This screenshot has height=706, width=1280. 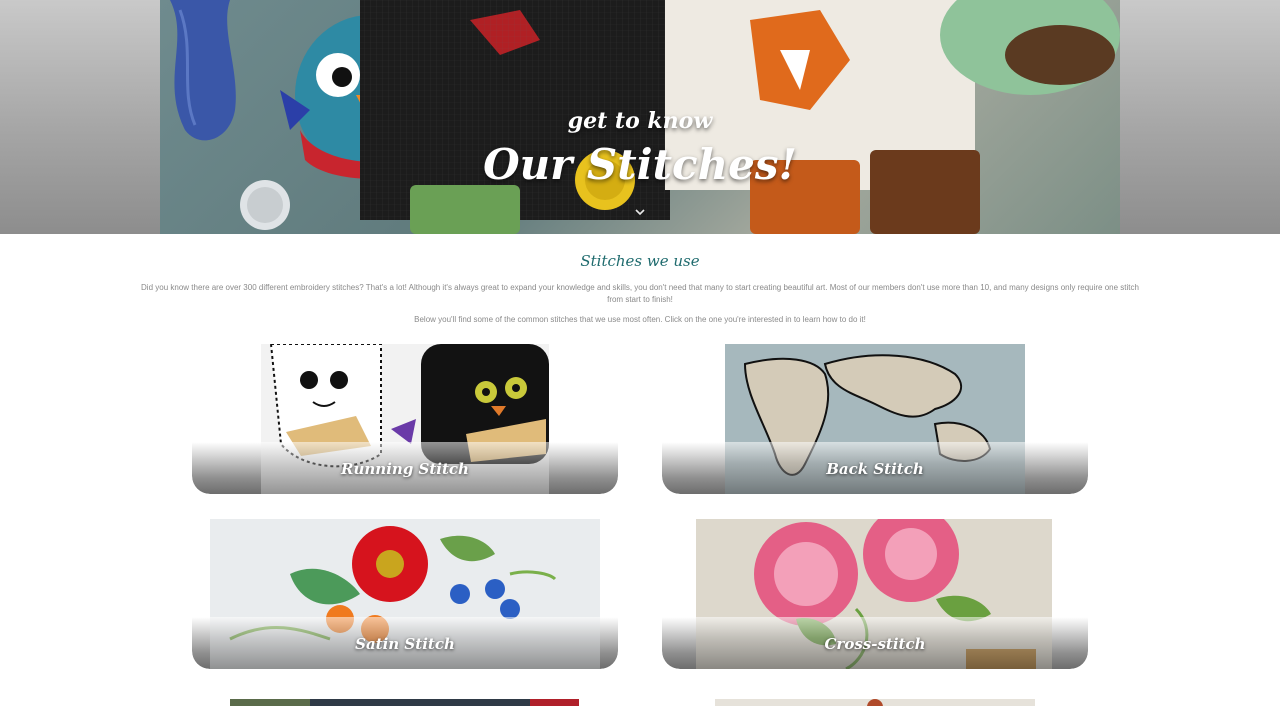 I want to click on hero-subtitle: get to know, so click(x=640, y=121).